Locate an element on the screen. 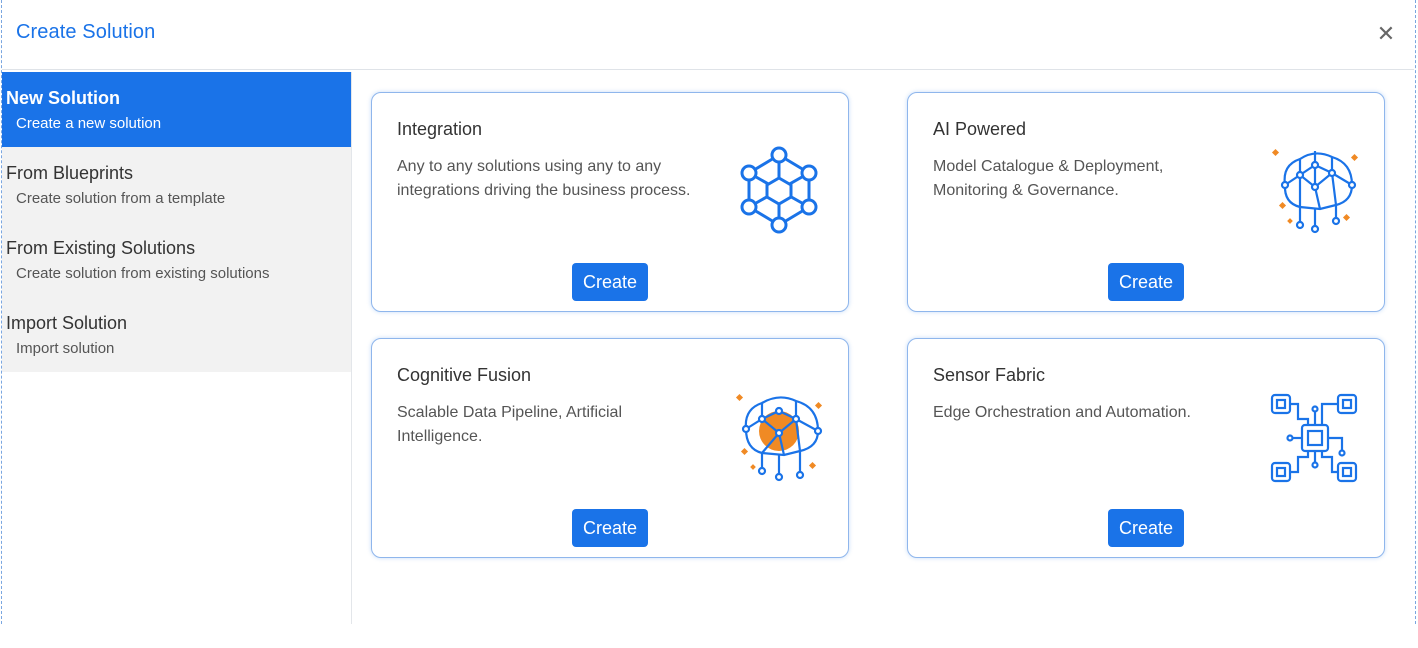 This screenshot has height=648, width=1418. sidebar-item-import-solution: Import Solution Import solution is located at coordinates (176, 334).